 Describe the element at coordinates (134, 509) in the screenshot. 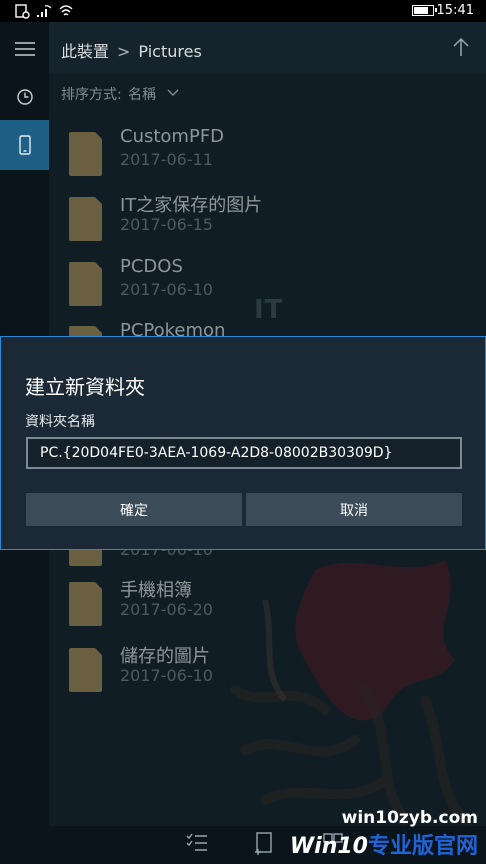

I see `confirm-button: 確定` at that location.